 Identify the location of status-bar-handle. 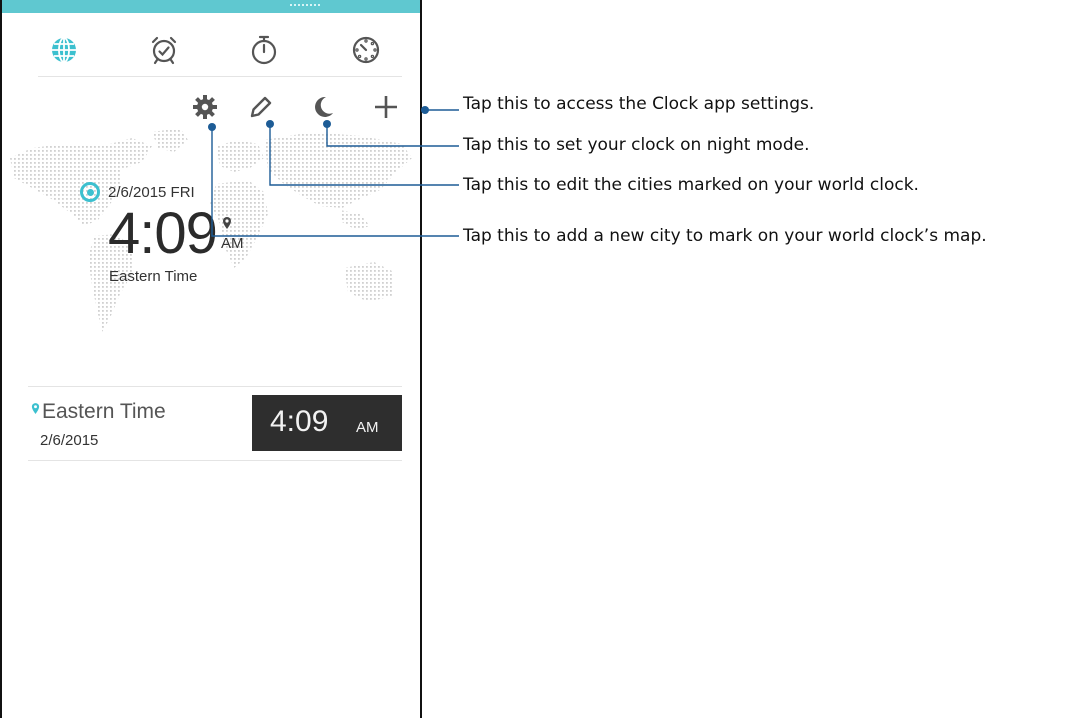
(305, 5).